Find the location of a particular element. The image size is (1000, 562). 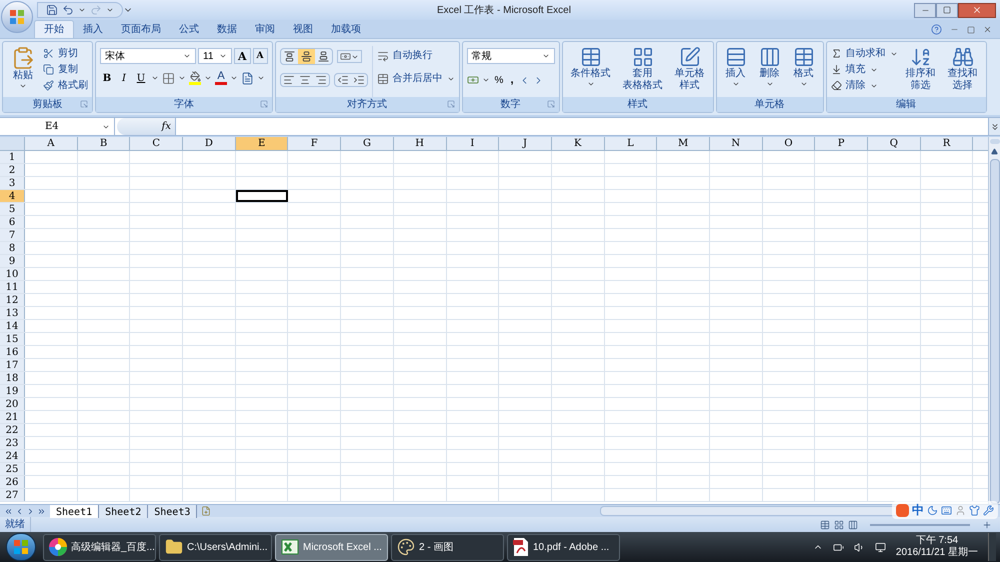

active-cell is located at coordinates (262, 196).